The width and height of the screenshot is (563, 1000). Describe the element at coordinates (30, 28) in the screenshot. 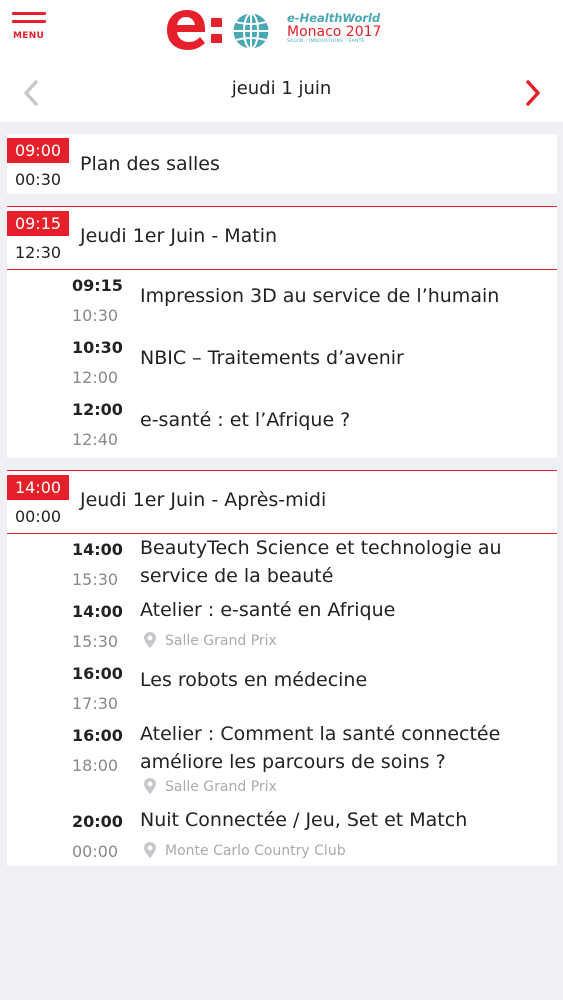

I see `menu-button: MENU` at that location.